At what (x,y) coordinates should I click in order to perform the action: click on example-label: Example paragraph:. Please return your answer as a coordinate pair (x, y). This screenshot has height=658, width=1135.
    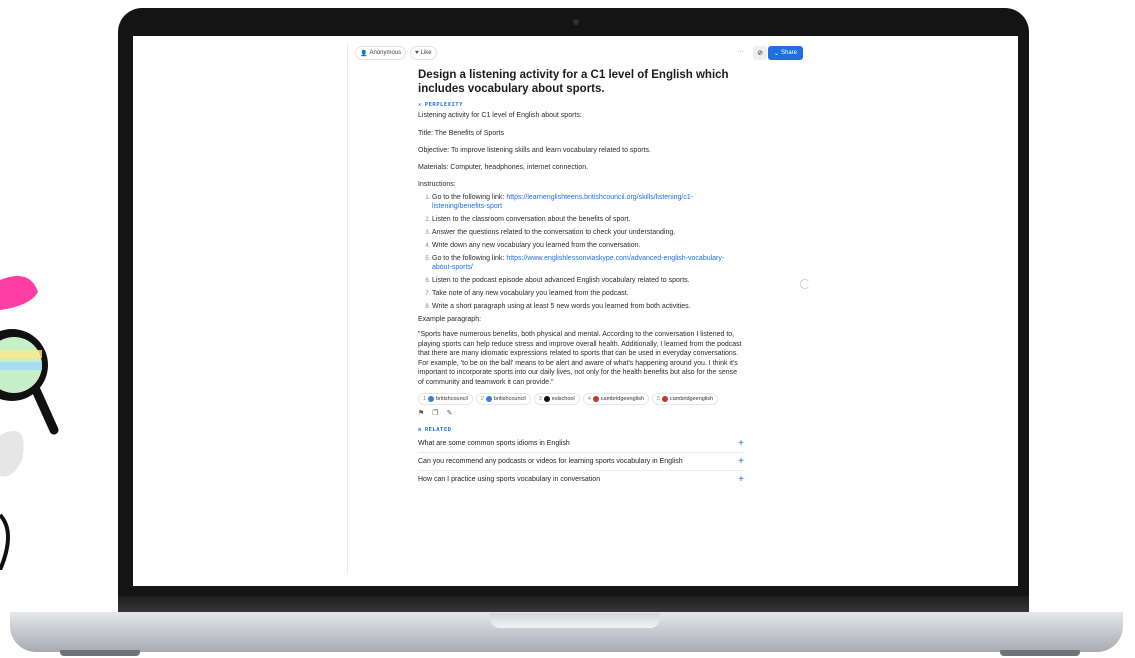
    Looking at the image, I should click on (450, 319).